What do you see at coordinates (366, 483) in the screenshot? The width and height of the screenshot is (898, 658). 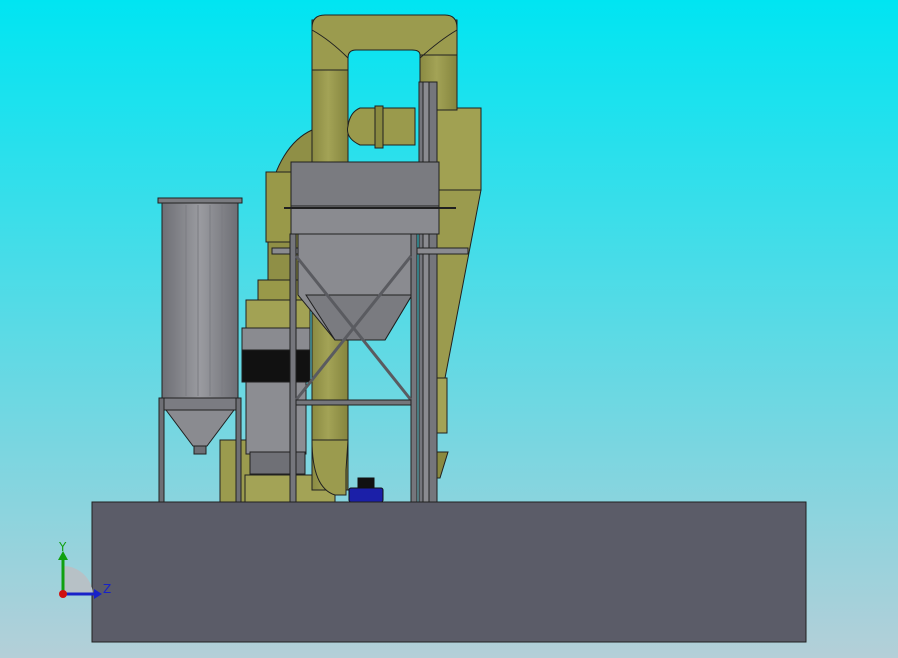 I see `motor-cap` at bounding box center [366, 483].